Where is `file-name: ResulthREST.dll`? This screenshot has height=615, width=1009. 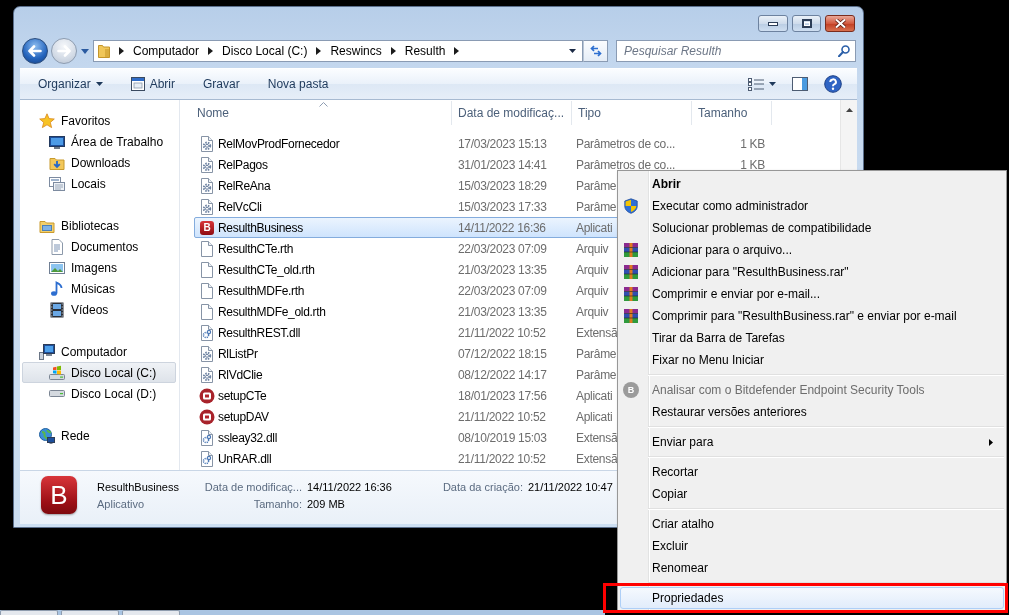 file-name: ResulthREST.dll is located at coordinates (259, 332).